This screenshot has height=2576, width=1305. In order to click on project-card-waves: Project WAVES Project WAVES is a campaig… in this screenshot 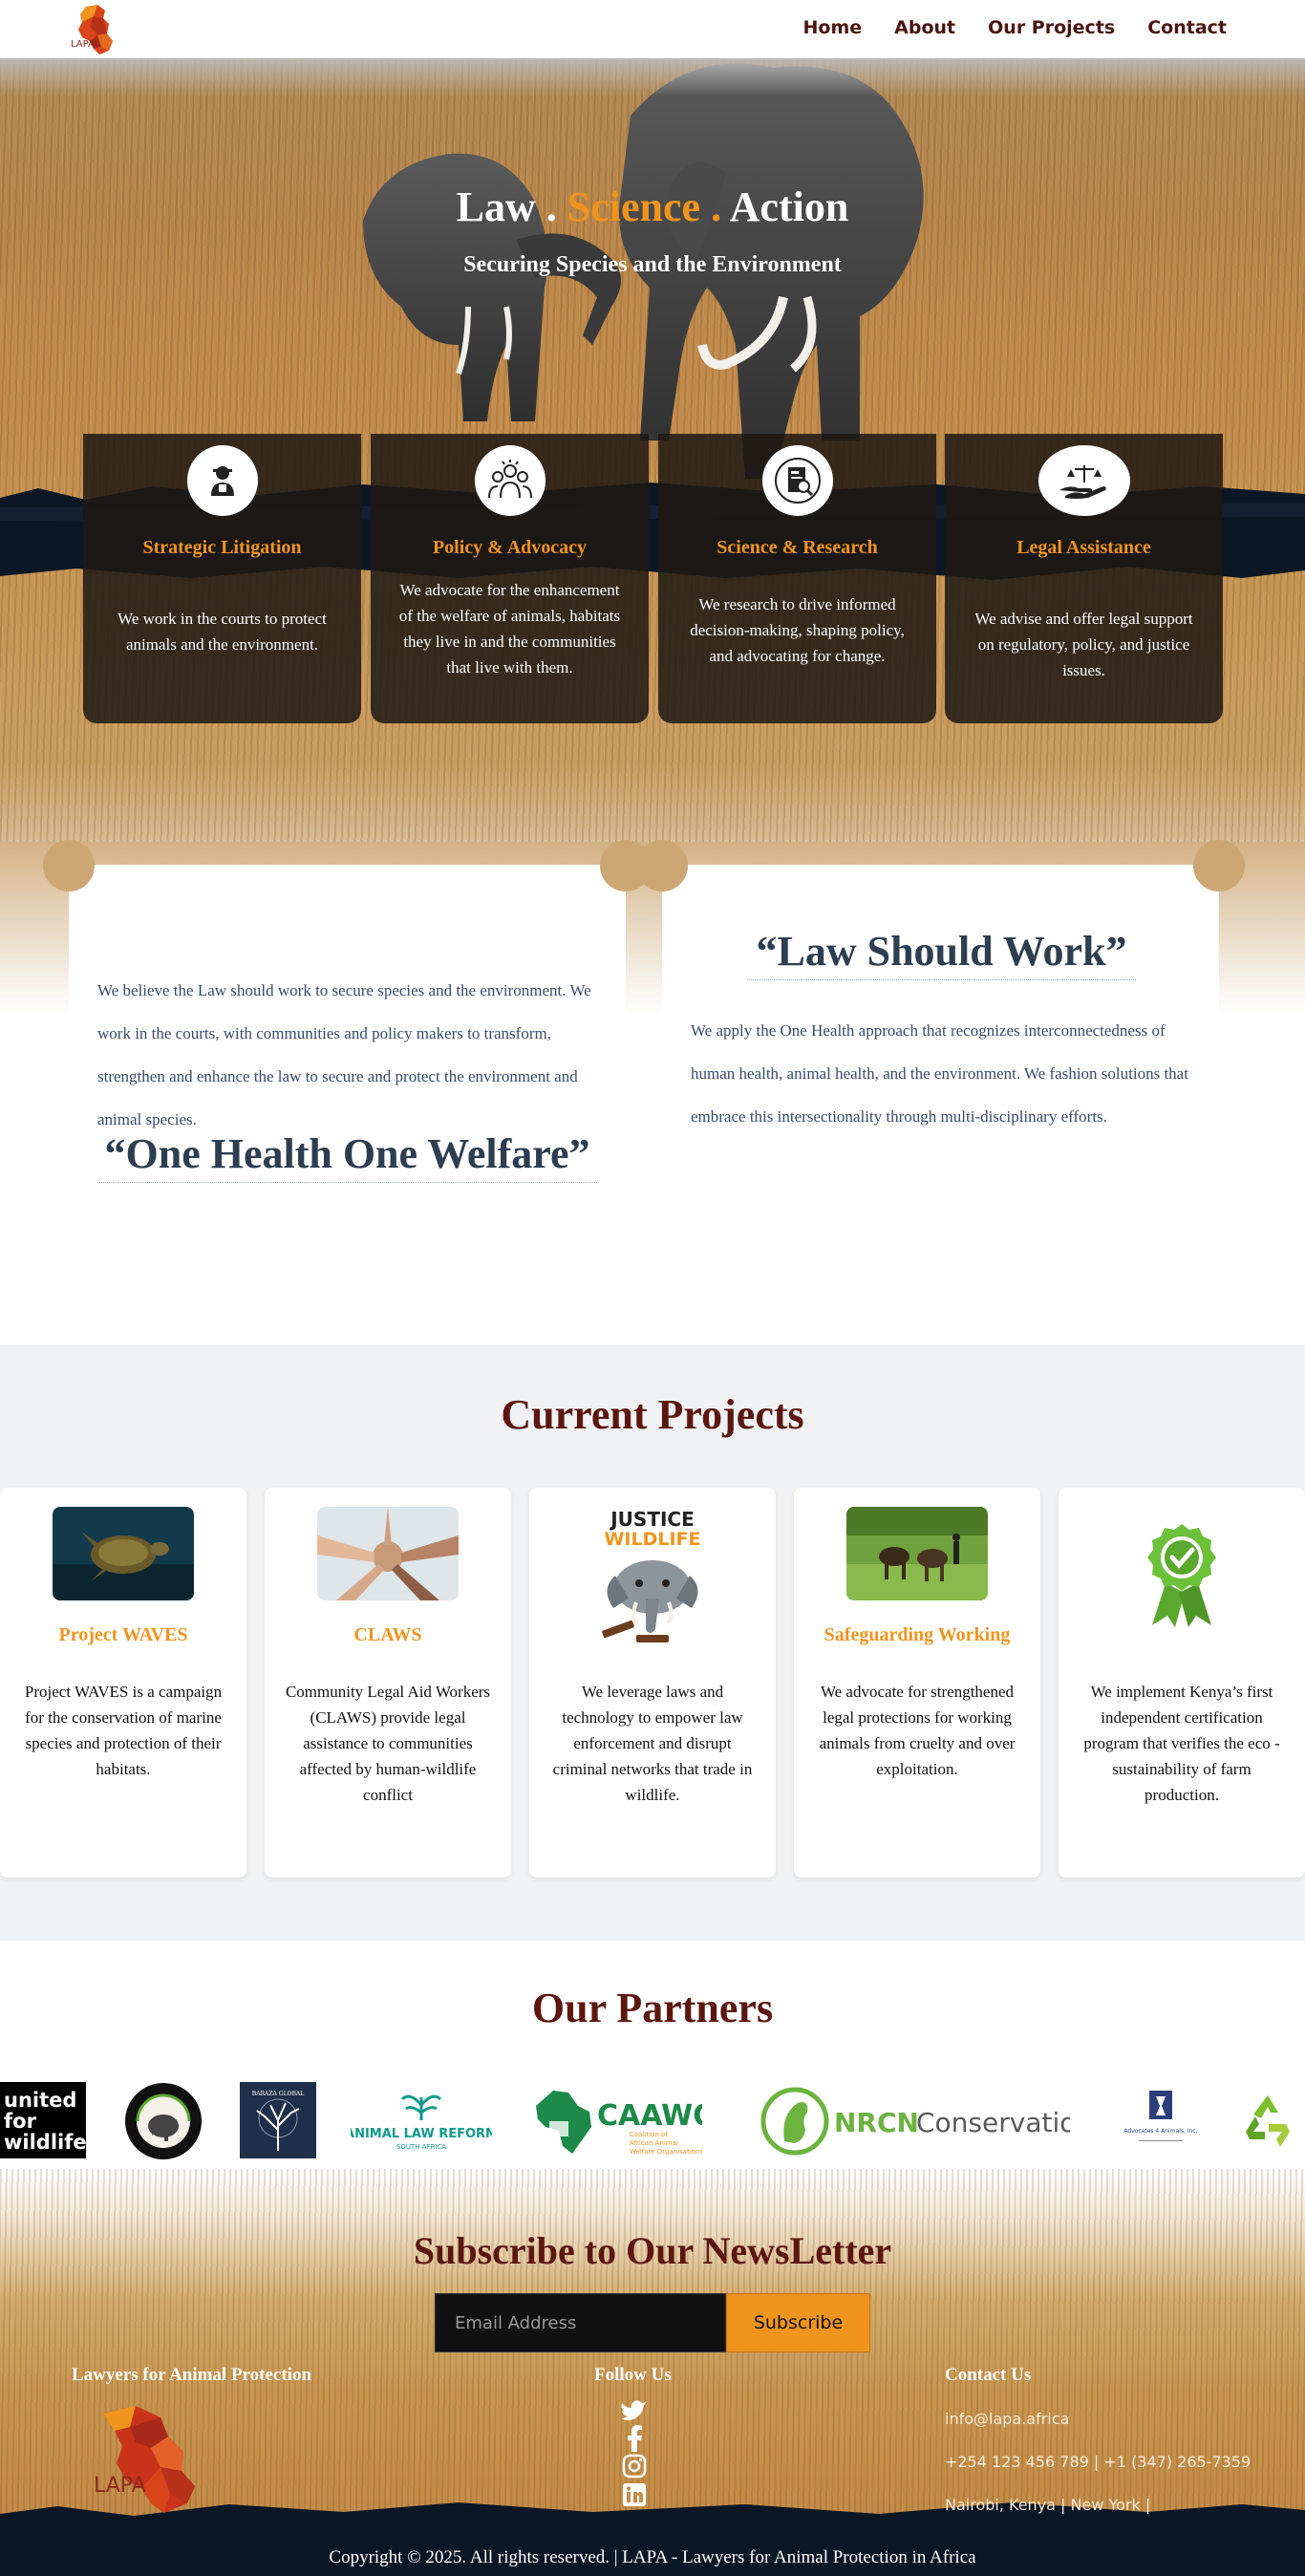, I will do `click(123, 1683)`.